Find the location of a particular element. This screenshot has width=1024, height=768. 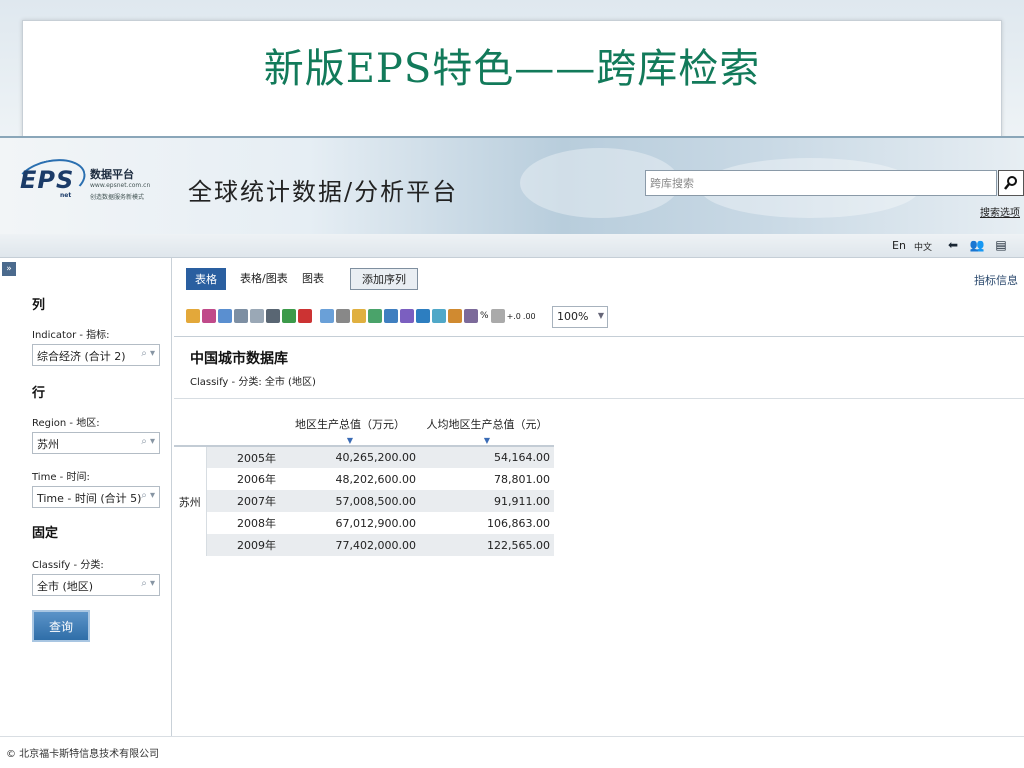

top-strip: En 中文 ⬅ 👥 ▤ is located at coordinates (512, 246).